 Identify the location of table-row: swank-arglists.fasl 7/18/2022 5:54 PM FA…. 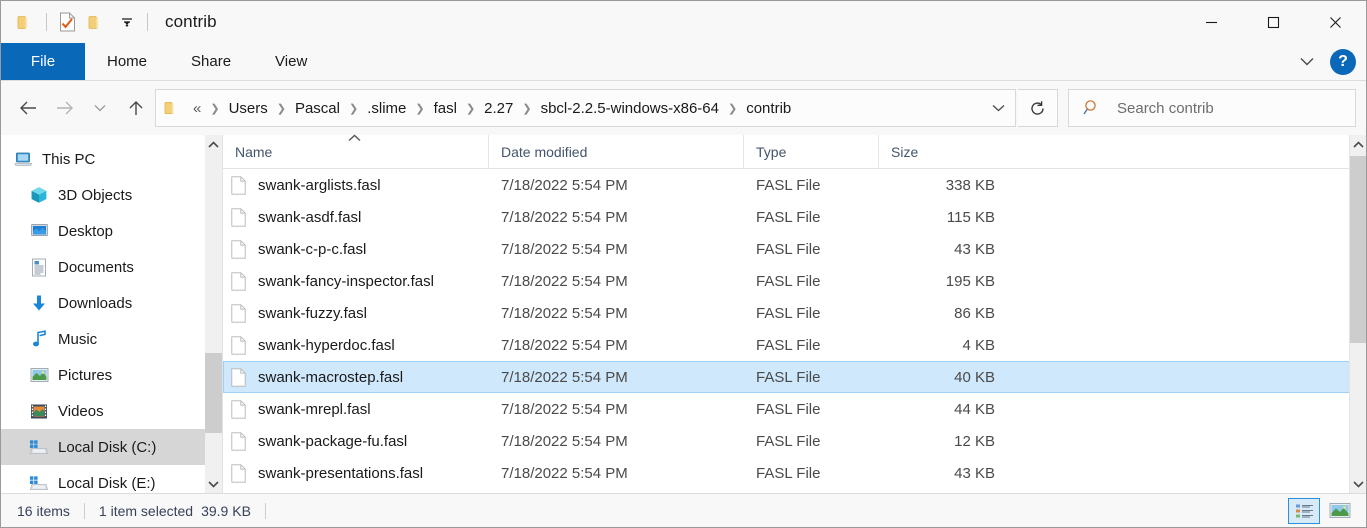
(794, 185).